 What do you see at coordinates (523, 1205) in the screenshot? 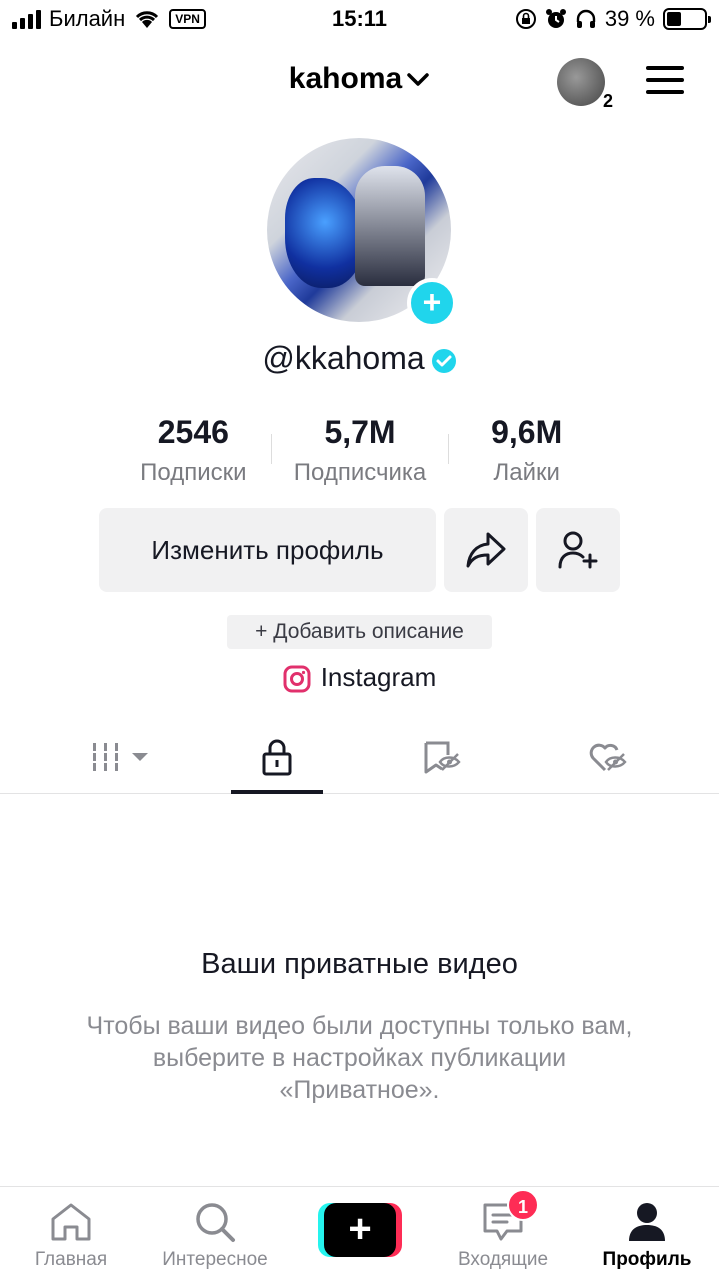
I see `inbox-count-badge: 1` at bounding box center [523, 1205].